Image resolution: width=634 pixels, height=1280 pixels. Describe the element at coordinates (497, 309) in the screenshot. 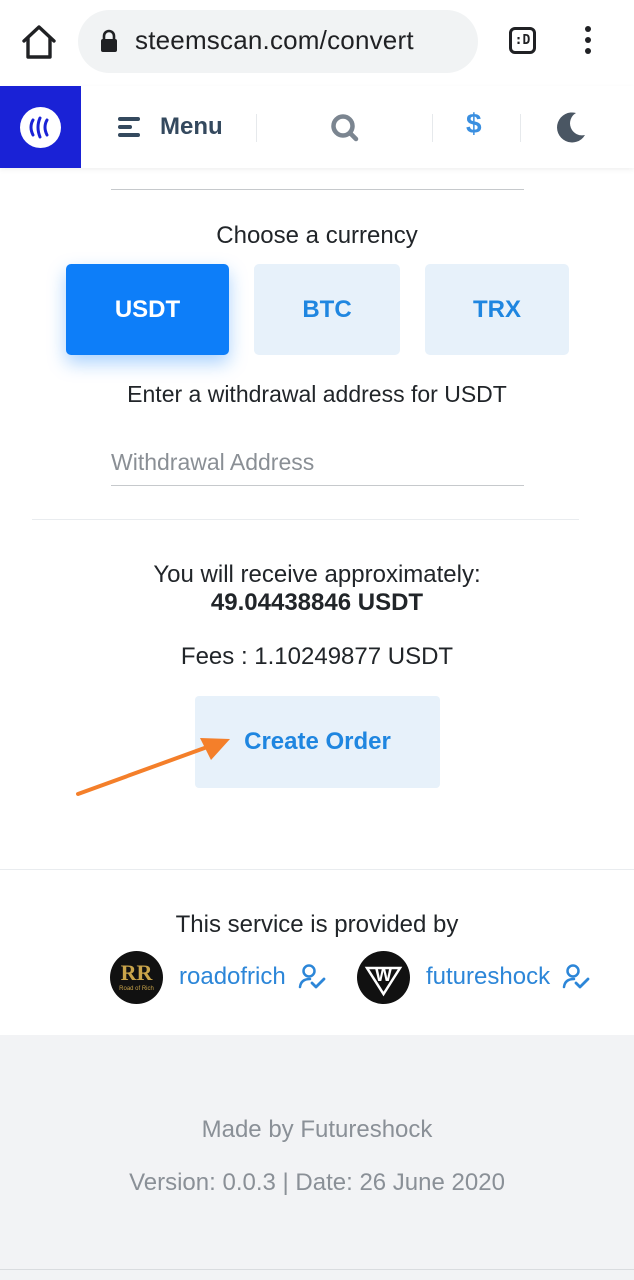

I see `currency-trx-button: TRX` at that location.